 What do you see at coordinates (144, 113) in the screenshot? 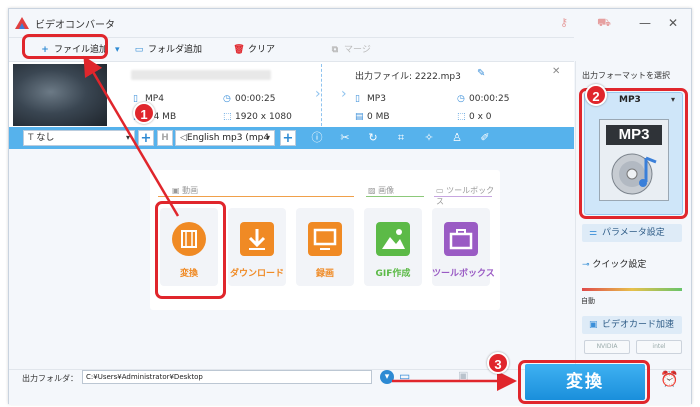
I see `step-badge-1: 1` at bounding box center [144, 113].